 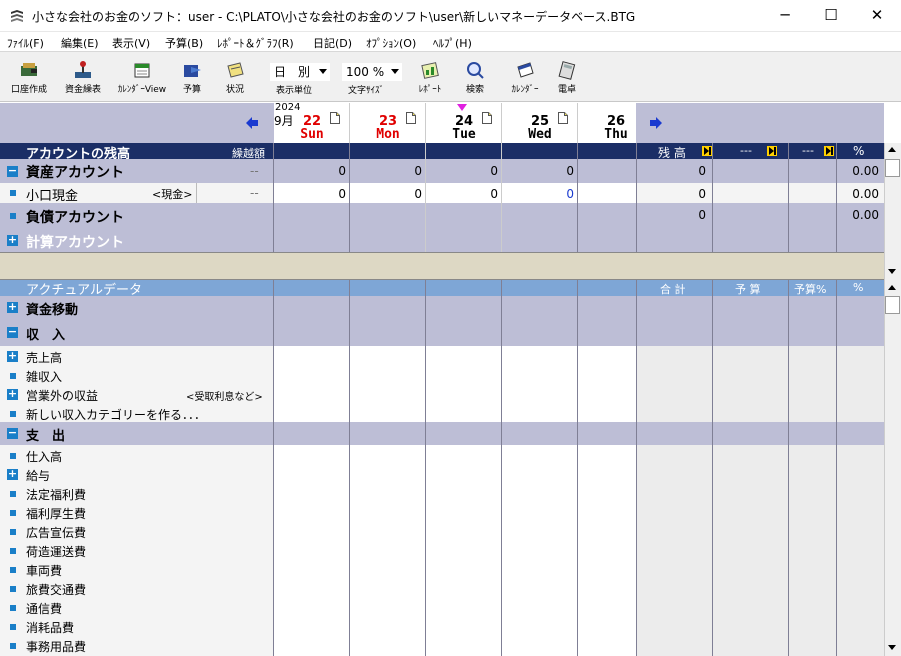 What do you see at coordinates (44, 457) in the screenshot?
I see `category-label: 仕入高` at bounding box center [44, 457].